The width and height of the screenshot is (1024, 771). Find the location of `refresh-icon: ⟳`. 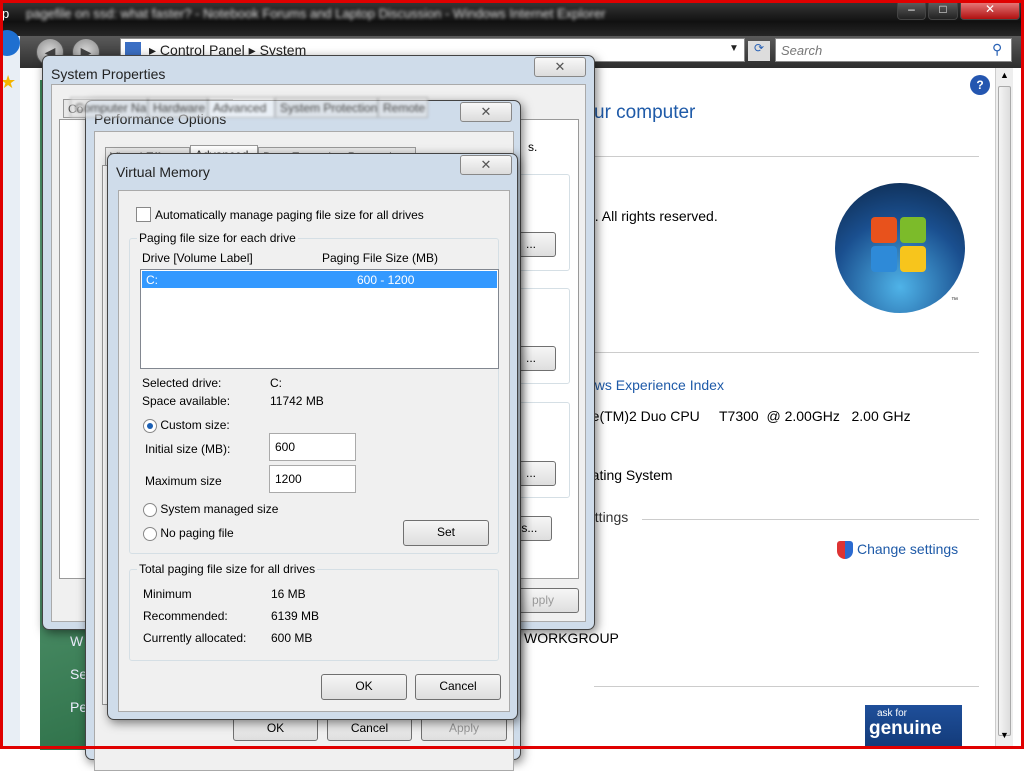

refresh-icon: ⟳ is located at coordinates (759, 51).